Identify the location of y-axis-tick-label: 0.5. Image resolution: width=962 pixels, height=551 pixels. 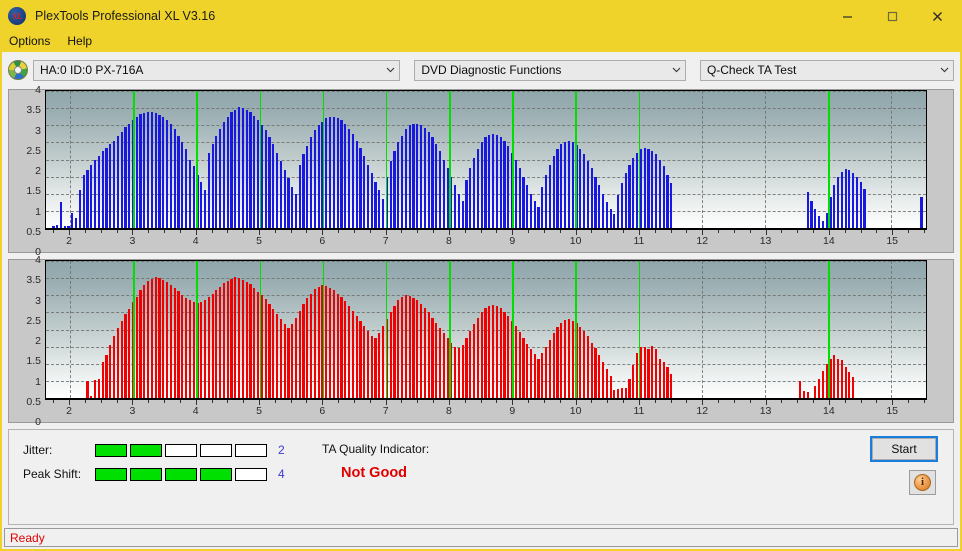
(33, 401).